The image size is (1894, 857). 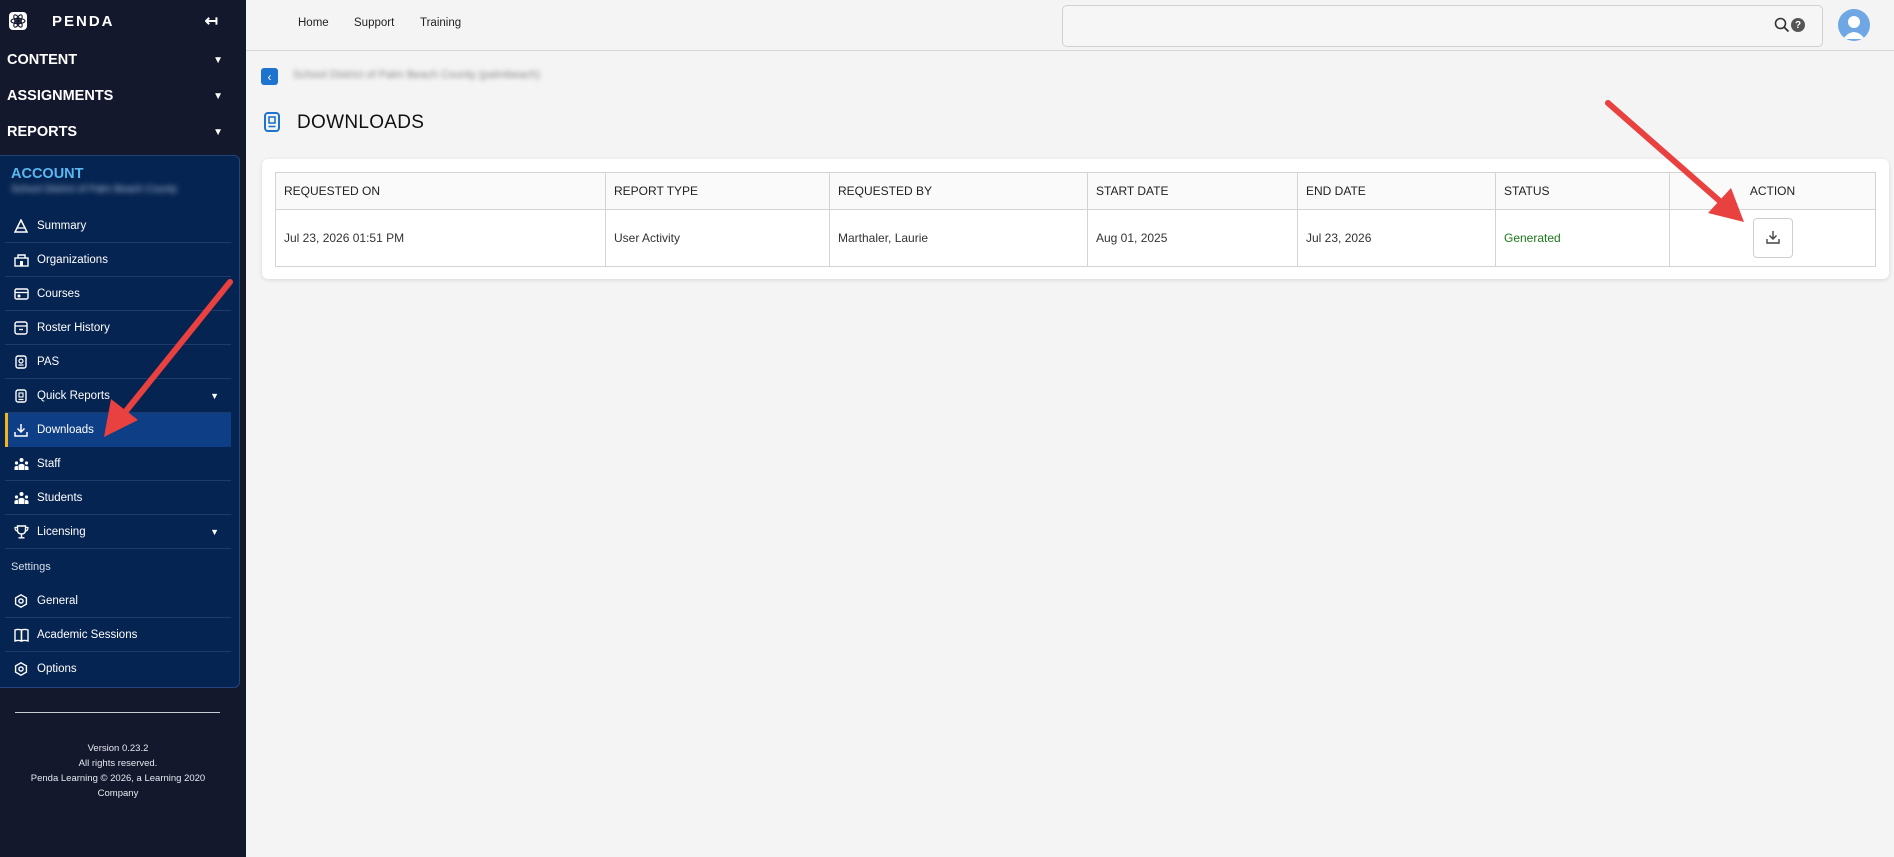 I want to click on sidebar-item-summary: Summary, so click(x=118, y=226).